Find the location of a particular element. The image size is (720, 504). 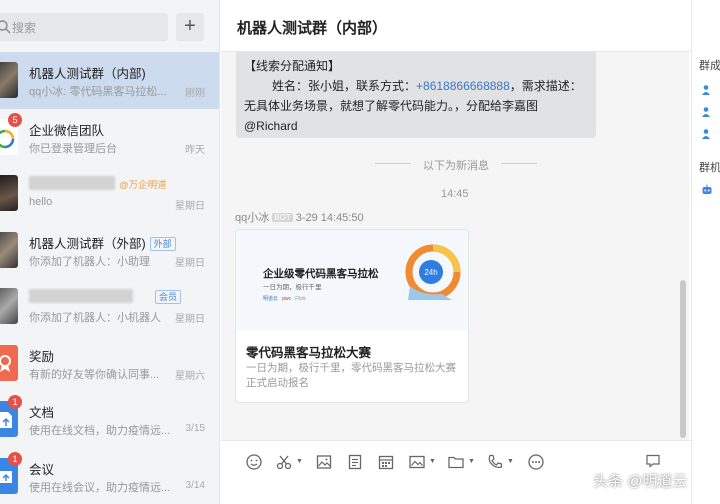

external-tag: 外部 is located at coordinates (162, 243).